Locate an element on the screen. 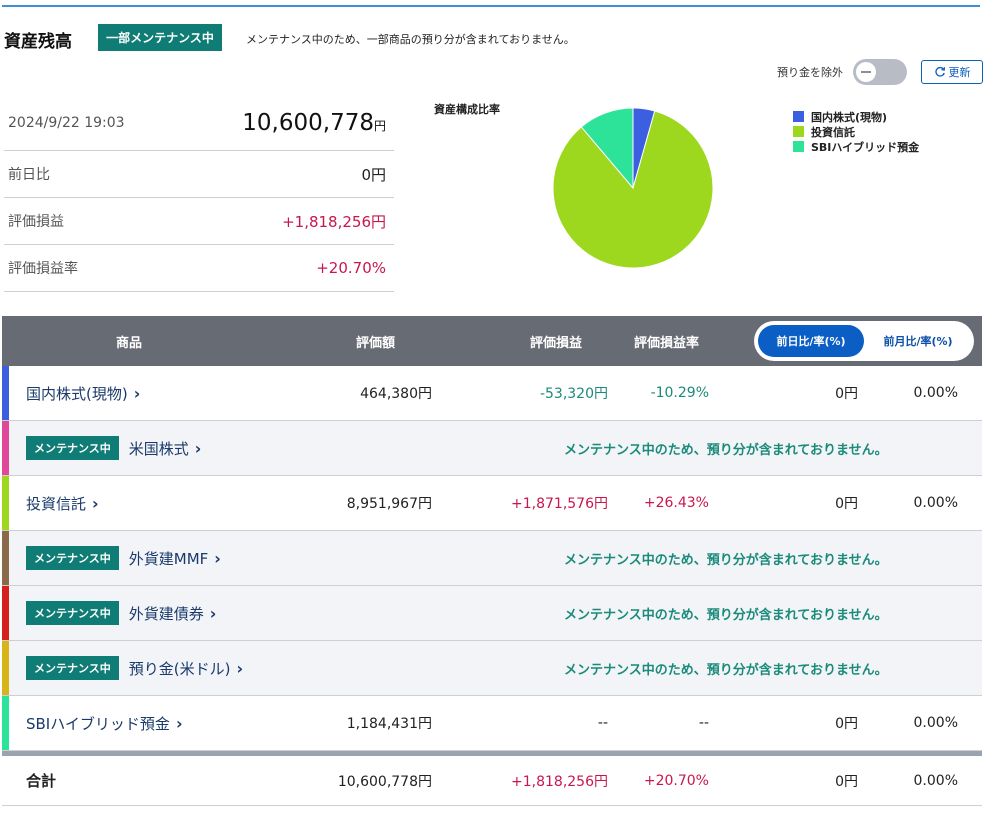  asset-pie-chart is located at coordinates (633, 188).